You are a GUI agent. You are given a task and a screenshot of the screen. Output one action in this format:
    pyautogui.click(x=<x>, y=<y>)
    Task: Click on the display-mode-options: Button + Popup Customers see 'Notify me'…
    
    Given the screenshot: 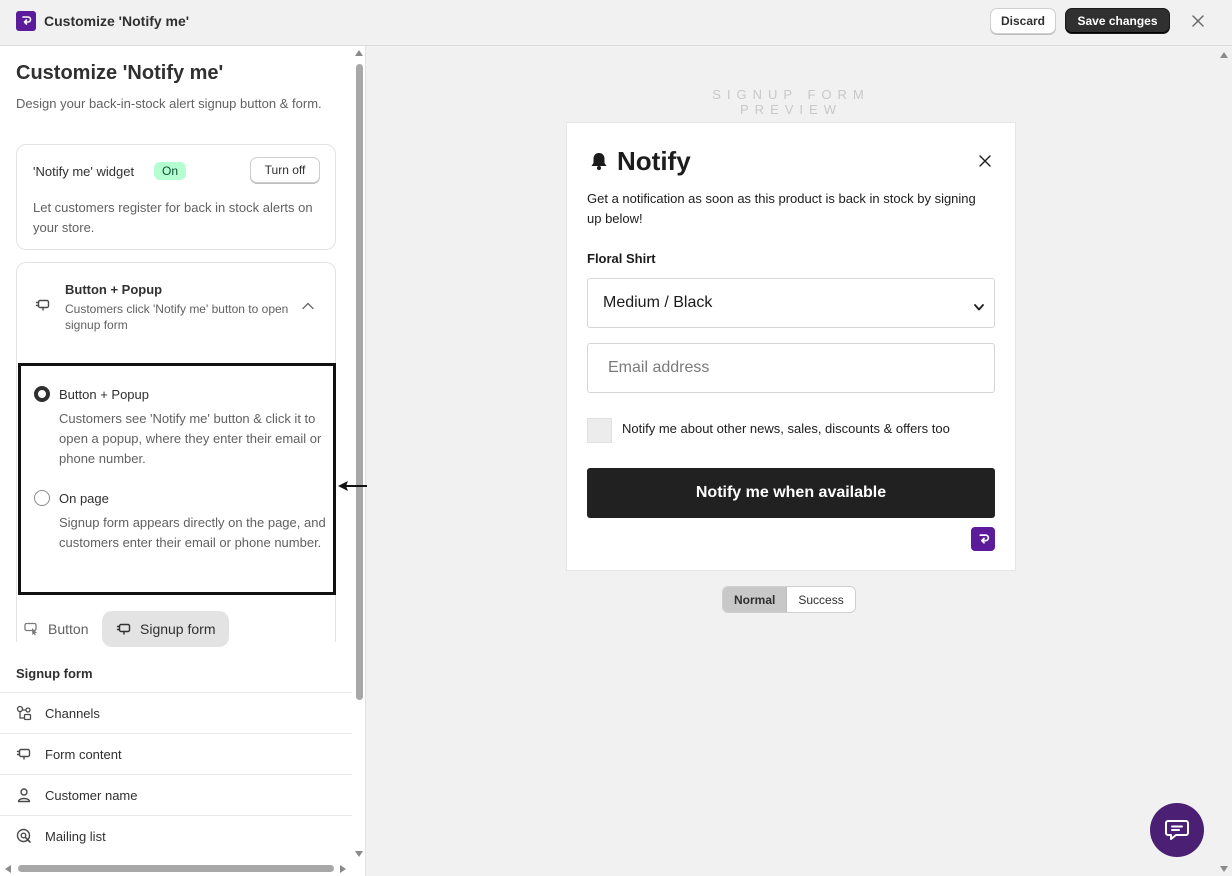 What is the action you would take?
    pyautogui.click(x=177, y=479)
    